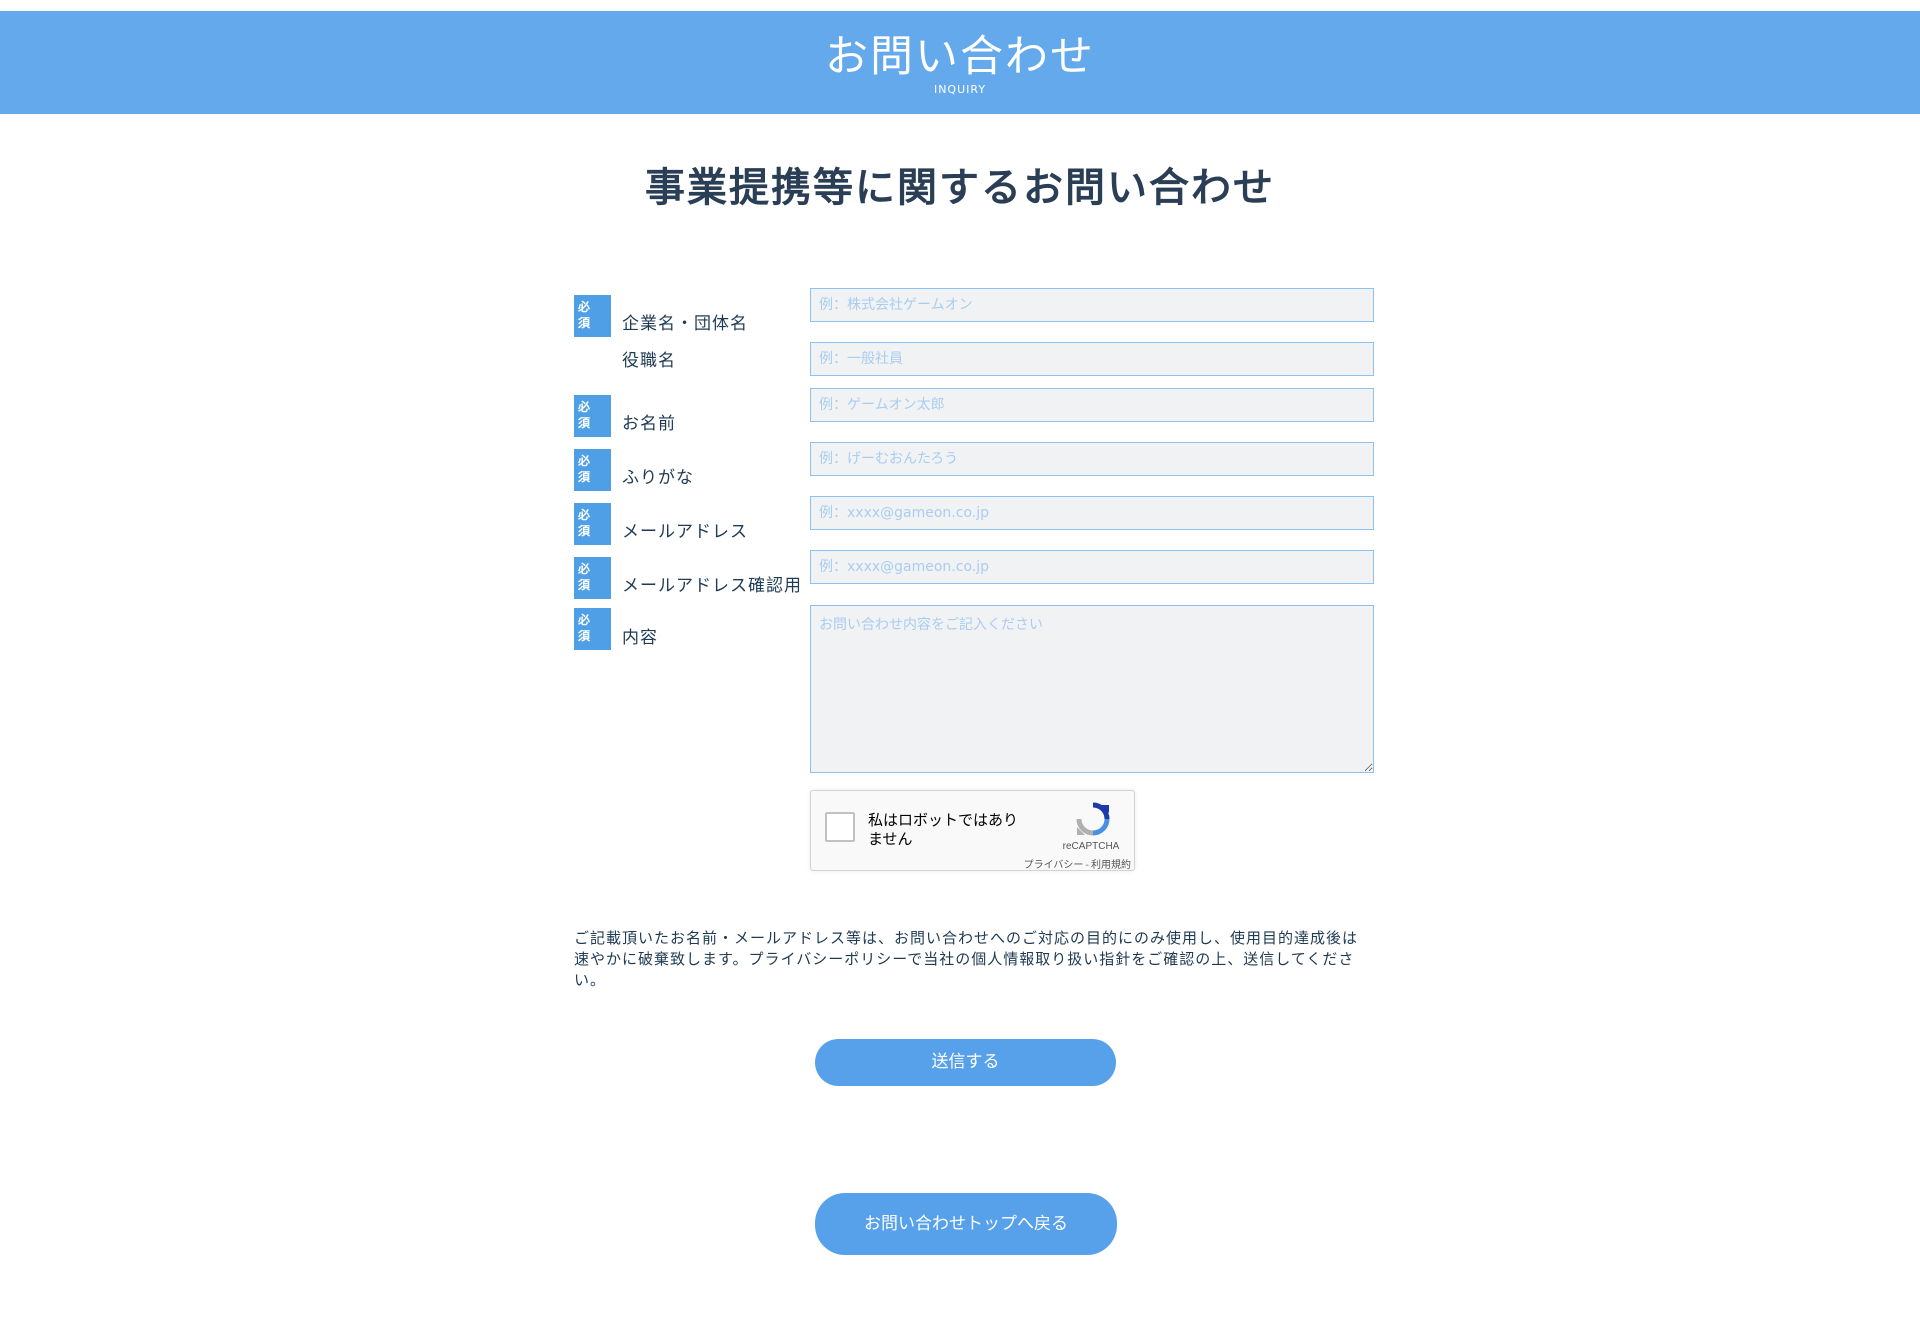 The image size is (1920, 1327). I want to click on name-input, so click(1092, 405).